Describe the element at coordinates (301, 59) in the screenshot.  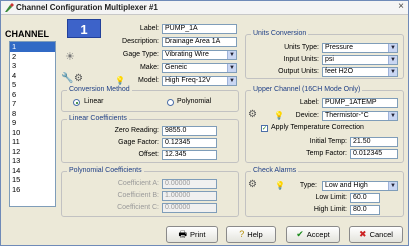
I see `input-units-label: Input Units:` at that location.